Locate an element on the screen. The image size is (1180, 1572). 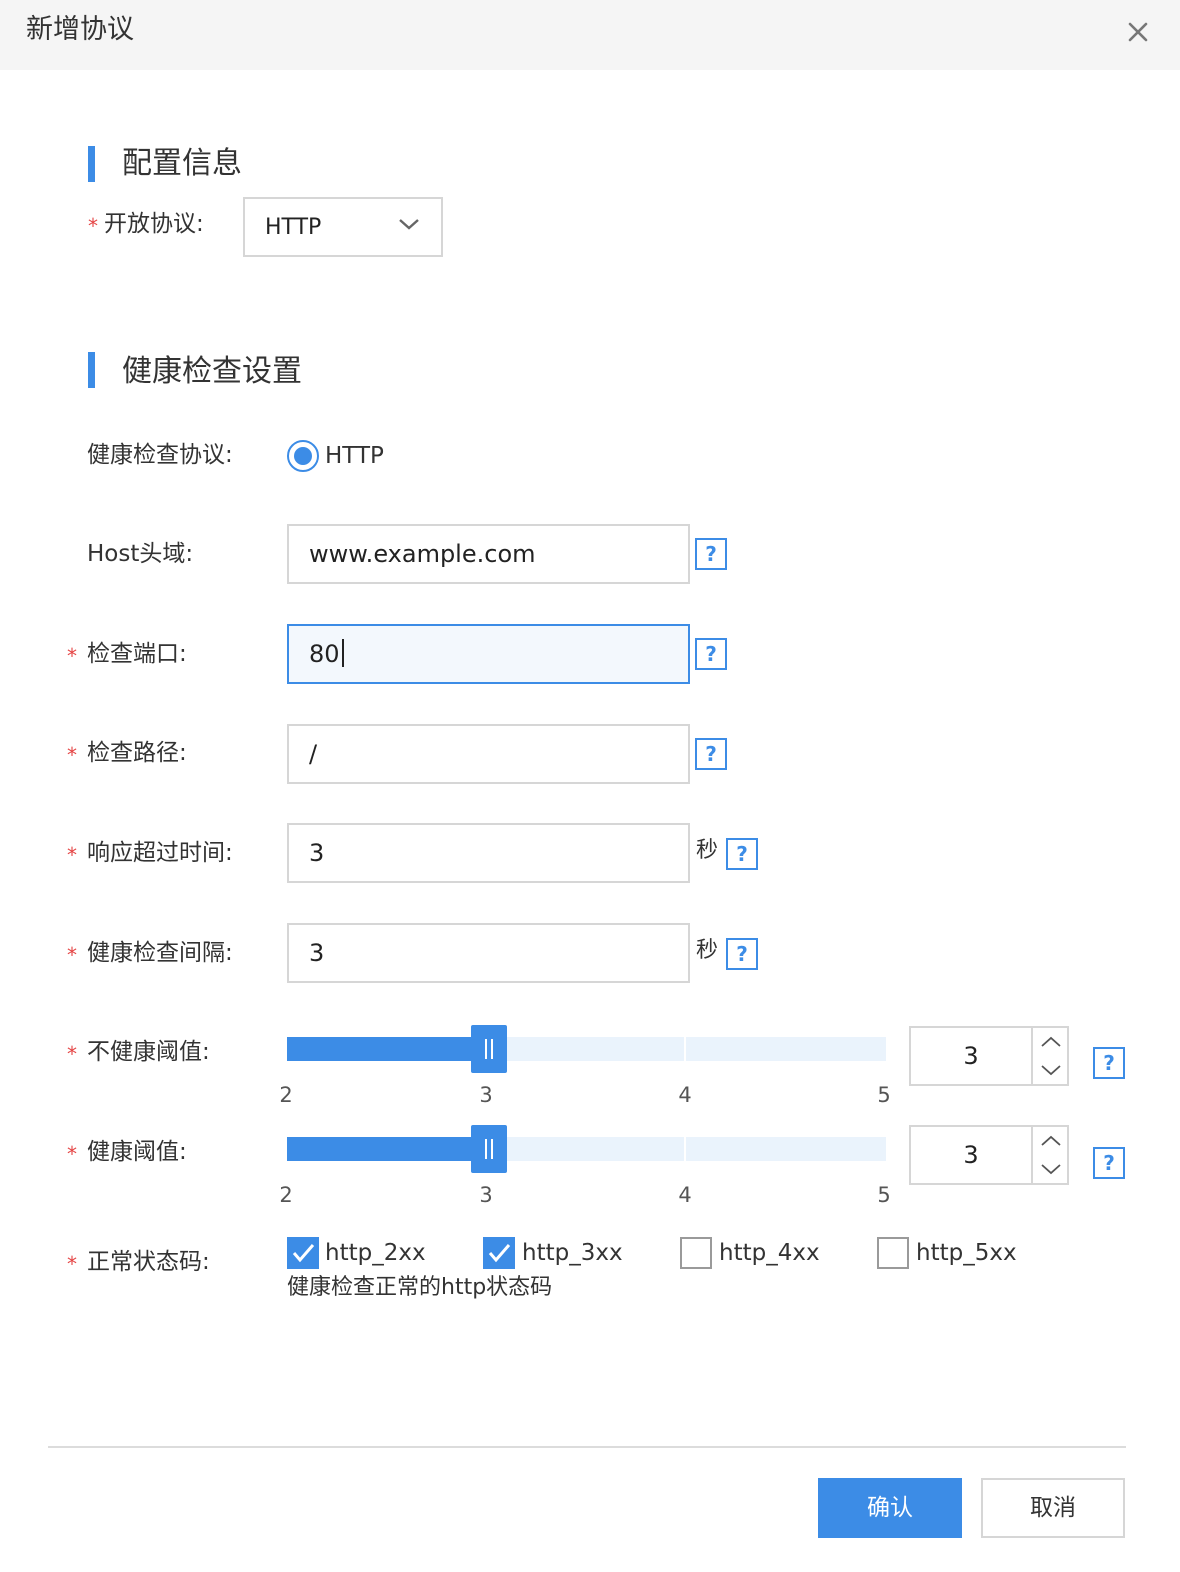
cancel-button: 取消 is located at coordinates (1053, 1508).